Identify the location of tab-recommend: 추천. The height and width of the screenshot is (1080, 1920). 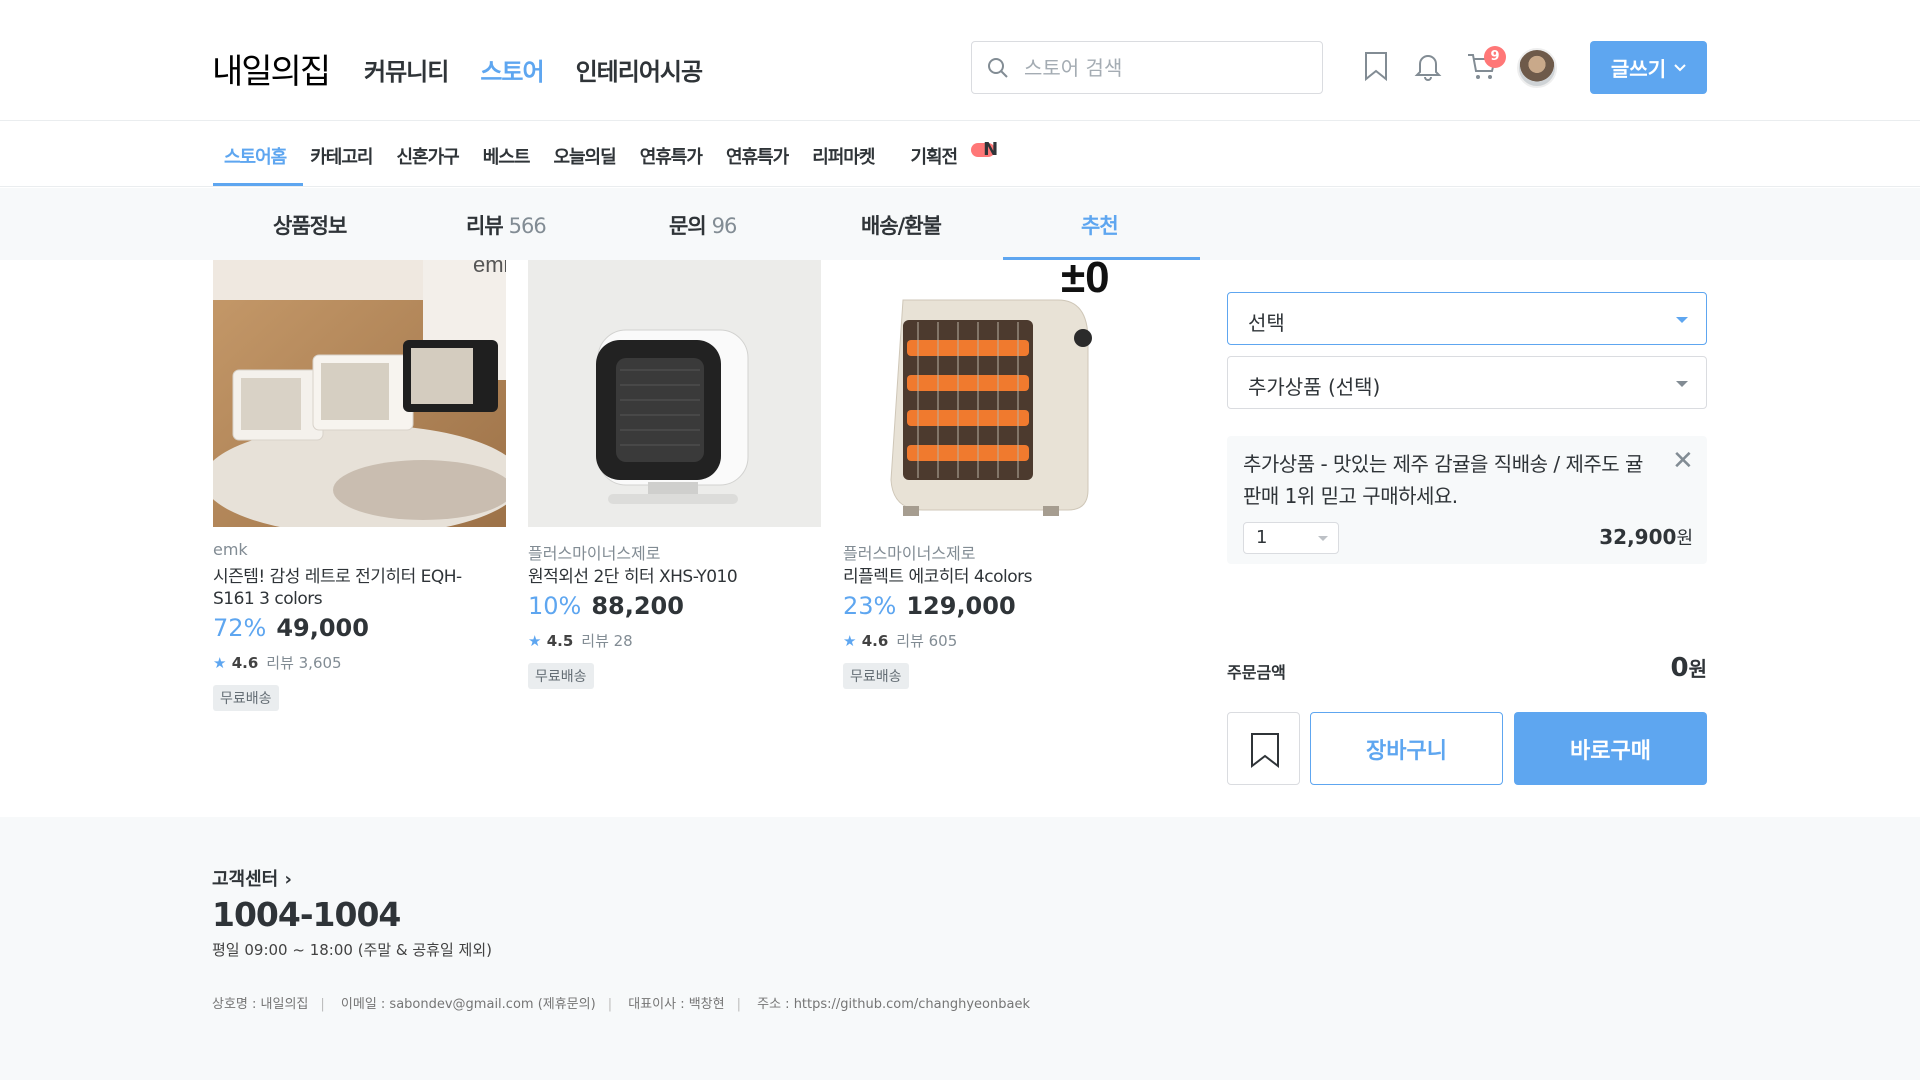
(1100, 225).